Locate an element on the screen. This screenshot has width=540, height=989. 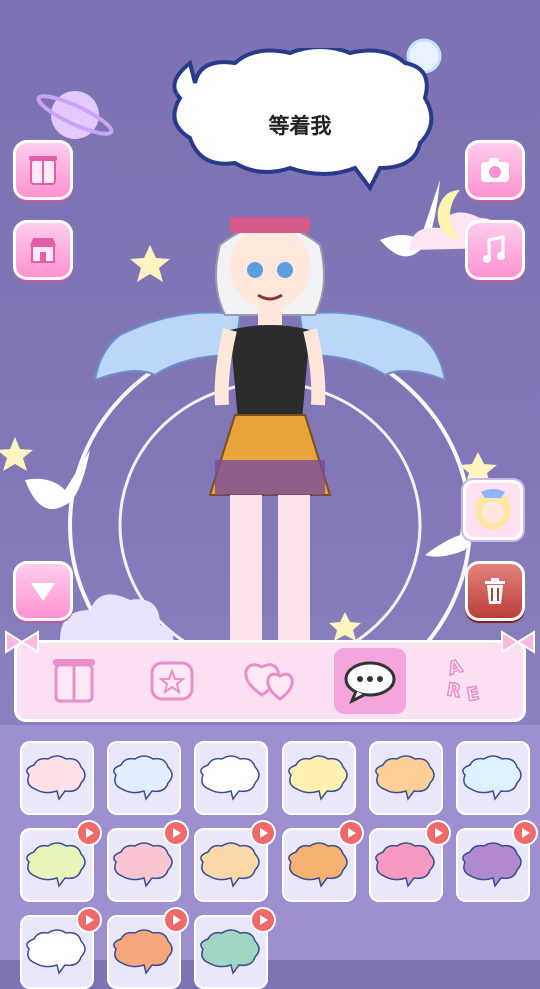
shop-icon is located at coordinates (43, 250).